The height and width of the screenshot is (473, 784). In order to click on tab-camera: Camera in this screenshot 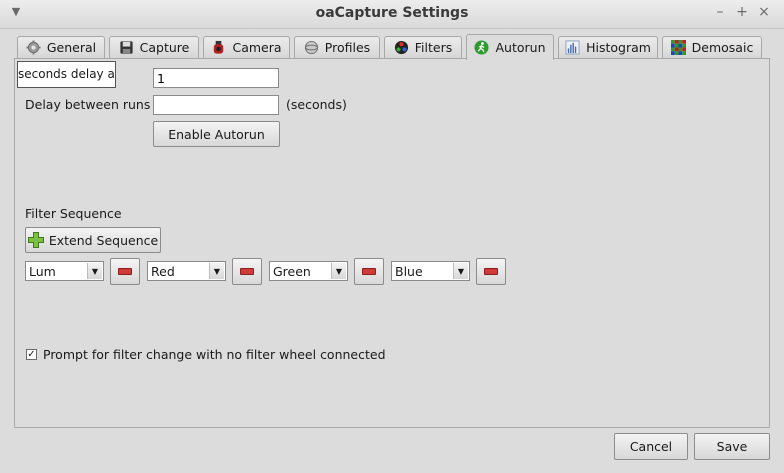, I will do `click(246, 47)`.